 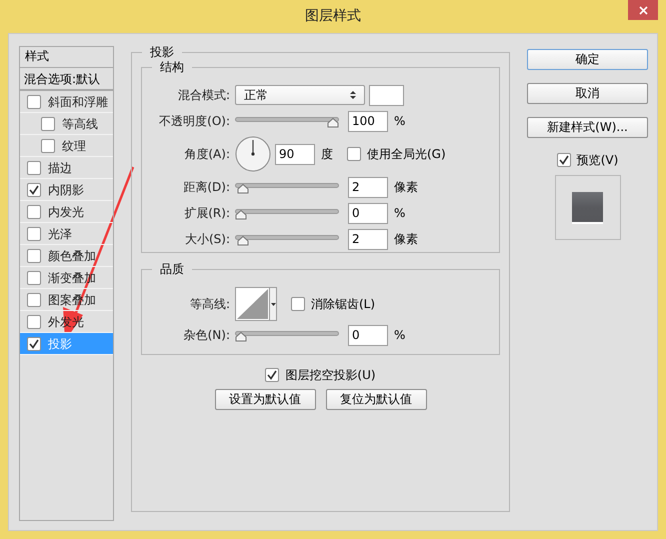 I want to click on blend-mode-dropdown: 正常, so click(x=300, y=95).